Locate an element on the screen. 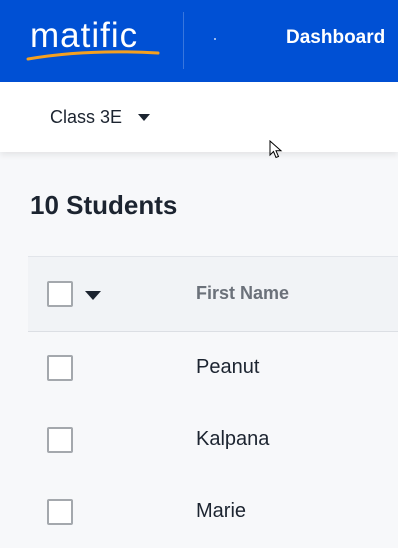 Image resolution: width=398 pixels, height=548 pixels. select-all-checkbox is located at coordinates (60, 294).